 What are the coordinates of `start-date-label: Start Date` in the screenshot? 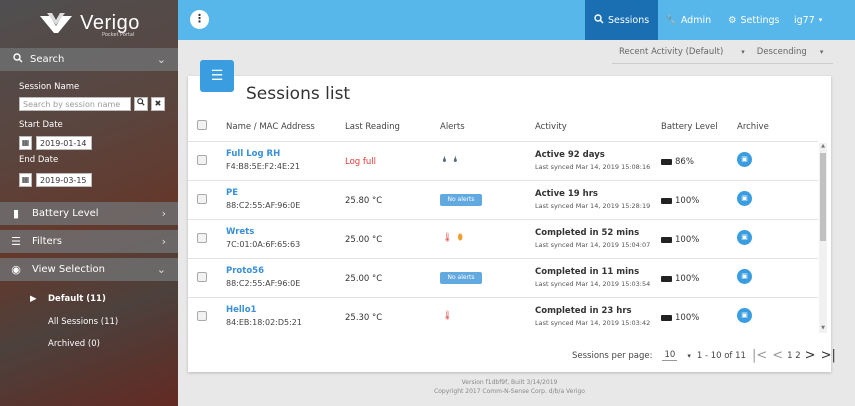 It's located at (41, 125).